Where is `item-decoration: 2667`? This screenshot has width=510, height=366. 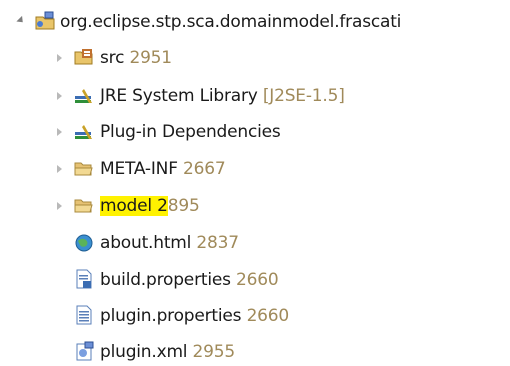 item-decoration: 2667 is located at coordinates (204, 169).